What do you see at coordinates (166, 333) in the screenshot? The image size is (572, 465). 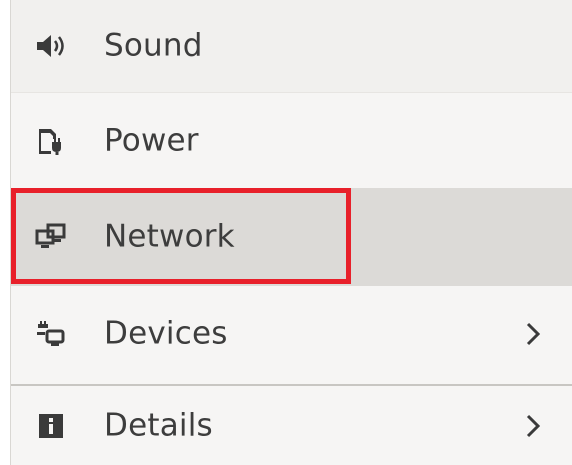 I see `sidebar-item-label: Devices` at bounding box center [166, 333].